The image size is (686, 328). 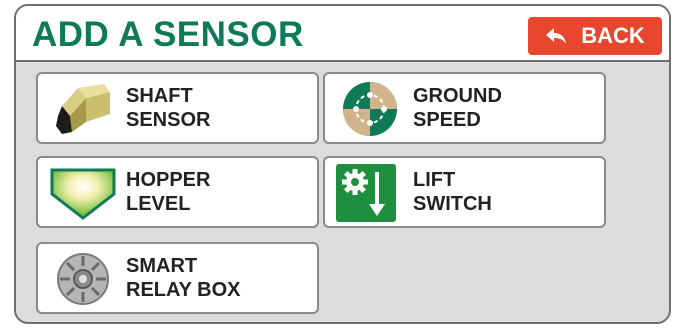 I want to click on smart-relay-box-button: SMART RELAY BOX, so click(x=177, y=278).